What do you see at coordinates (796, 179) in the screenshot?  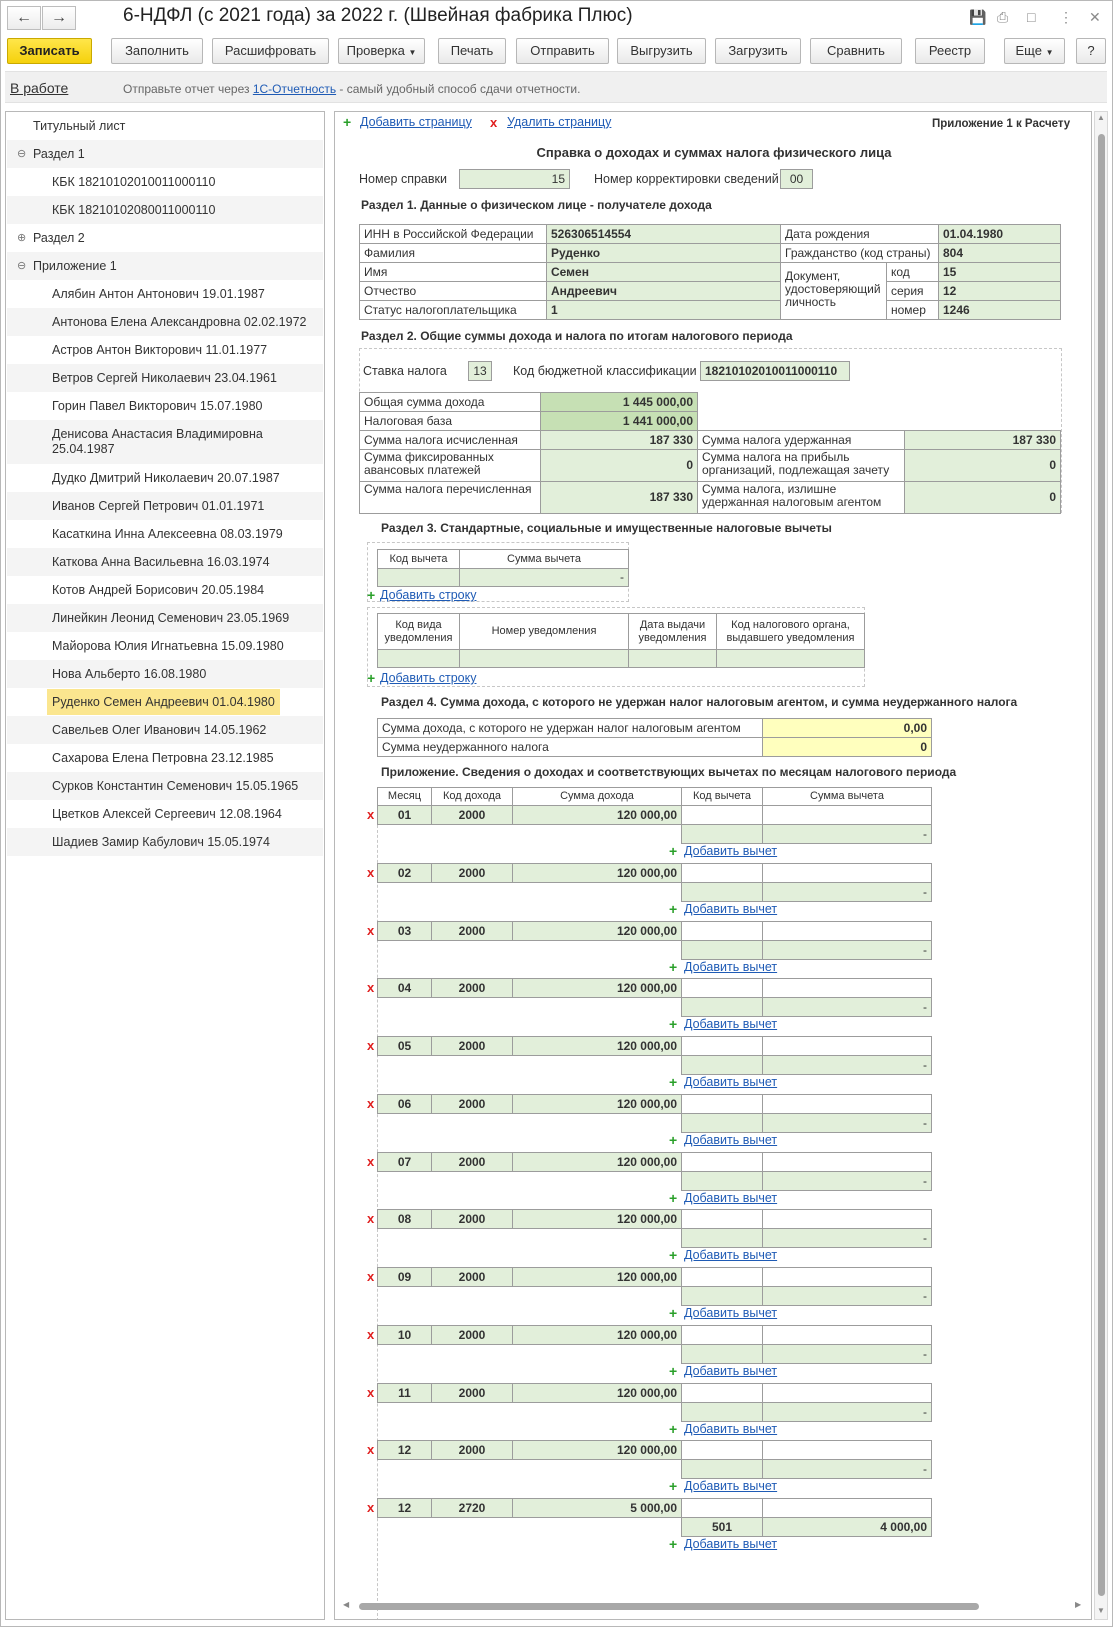 I see `corr-field: 00` at bounding box center [796, 179].